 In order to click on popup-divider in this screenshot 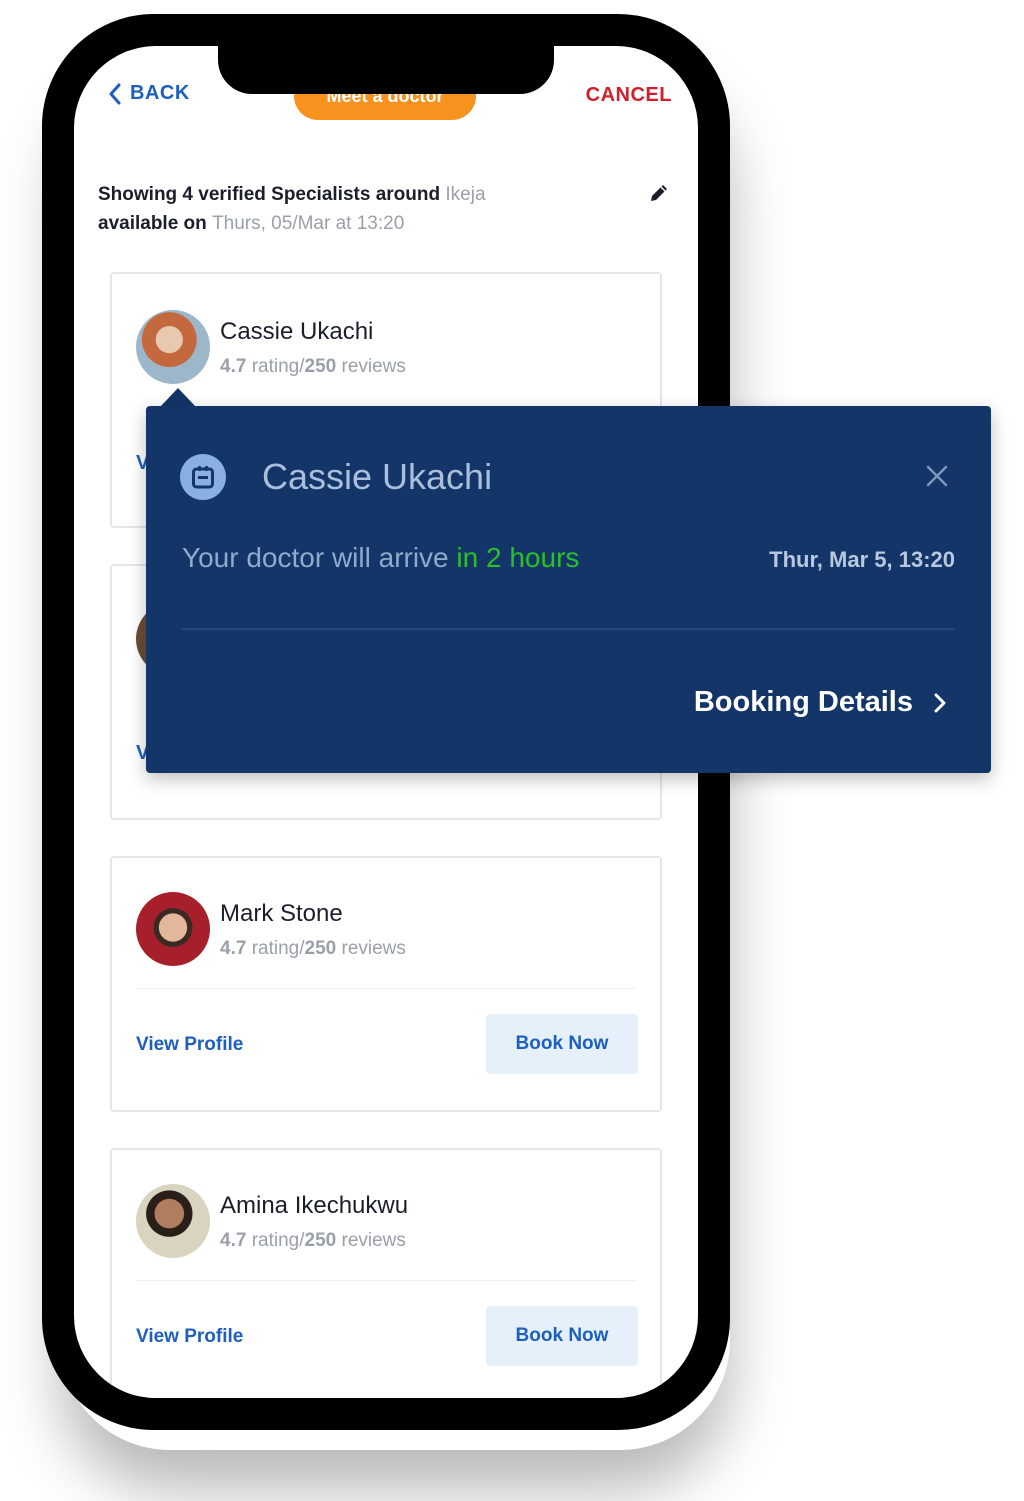, I will do `click(568, 629)`.